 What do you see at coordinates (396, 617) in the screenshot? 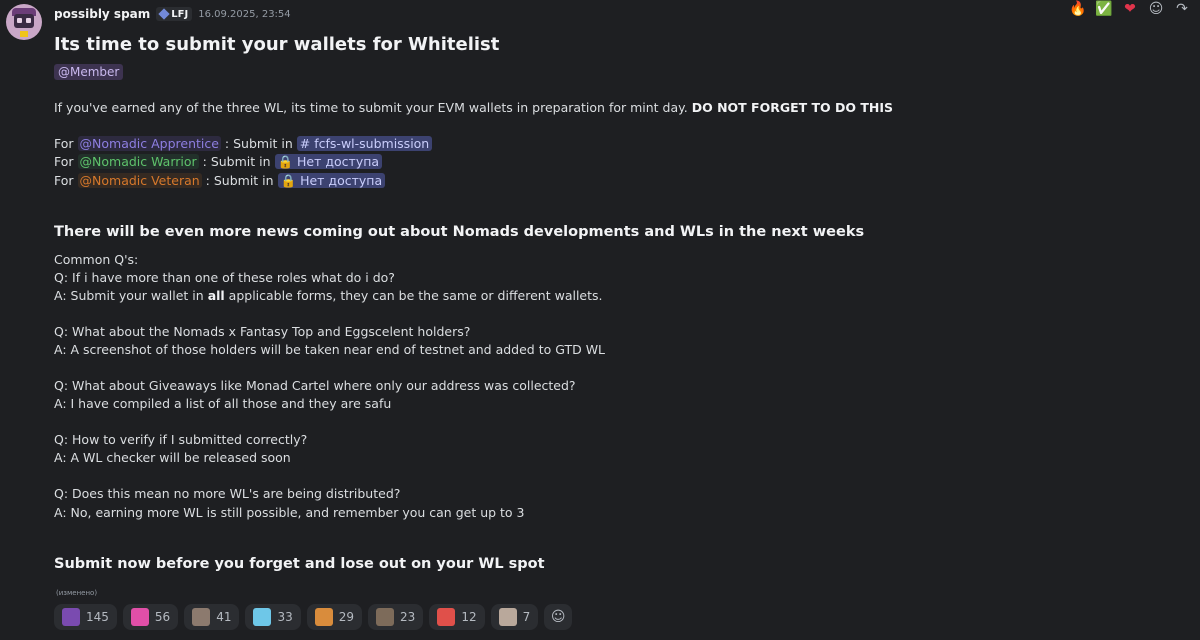
I see `reaction-button: 23` at bounding box center [396, 617].